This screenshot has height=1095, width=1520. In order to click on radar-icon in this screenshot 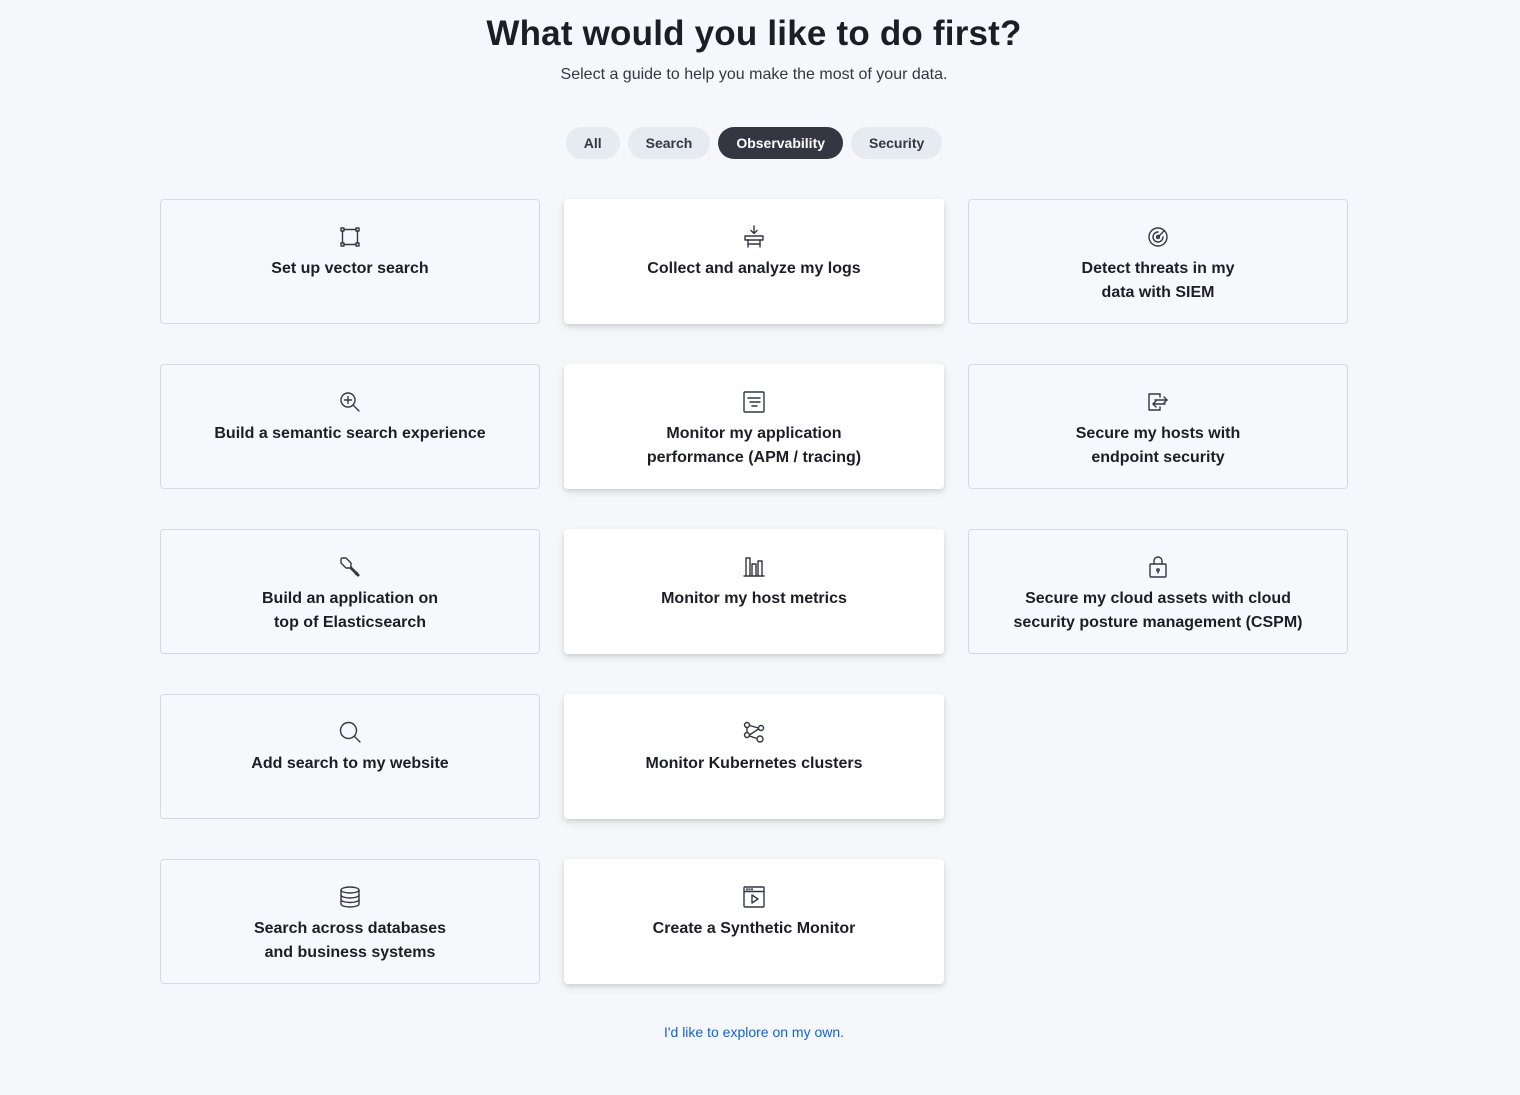, I will do `click(1158, 237)`.